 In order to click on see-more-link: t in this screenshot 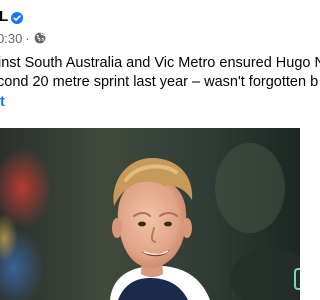, I will do `click(2, 102)`.